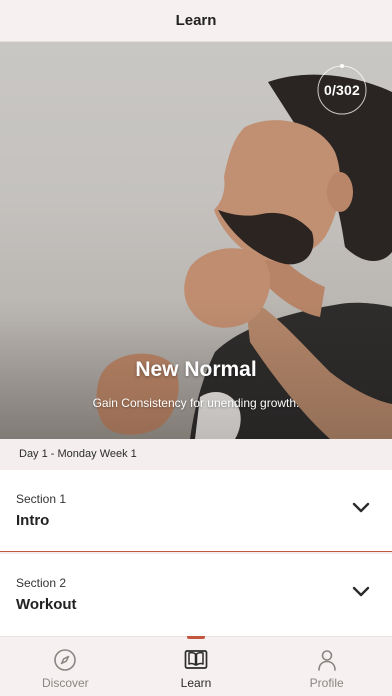 Image resolution: width=392 pixels, height=696 pixels. What do you see at coordinates (196, 369) in the screenshot?
I see `program-title: New Normal` at bounding box center [196, 369].